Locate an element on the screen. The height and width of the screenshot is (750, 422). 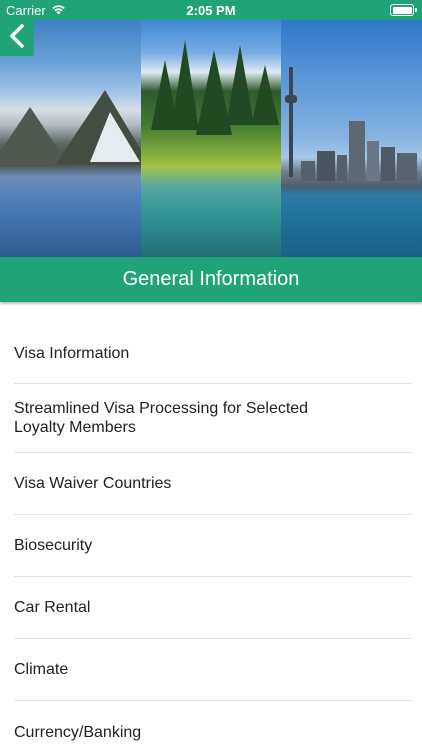
list-item-visa-information: Visa Information is located at coordinates (213, 353).